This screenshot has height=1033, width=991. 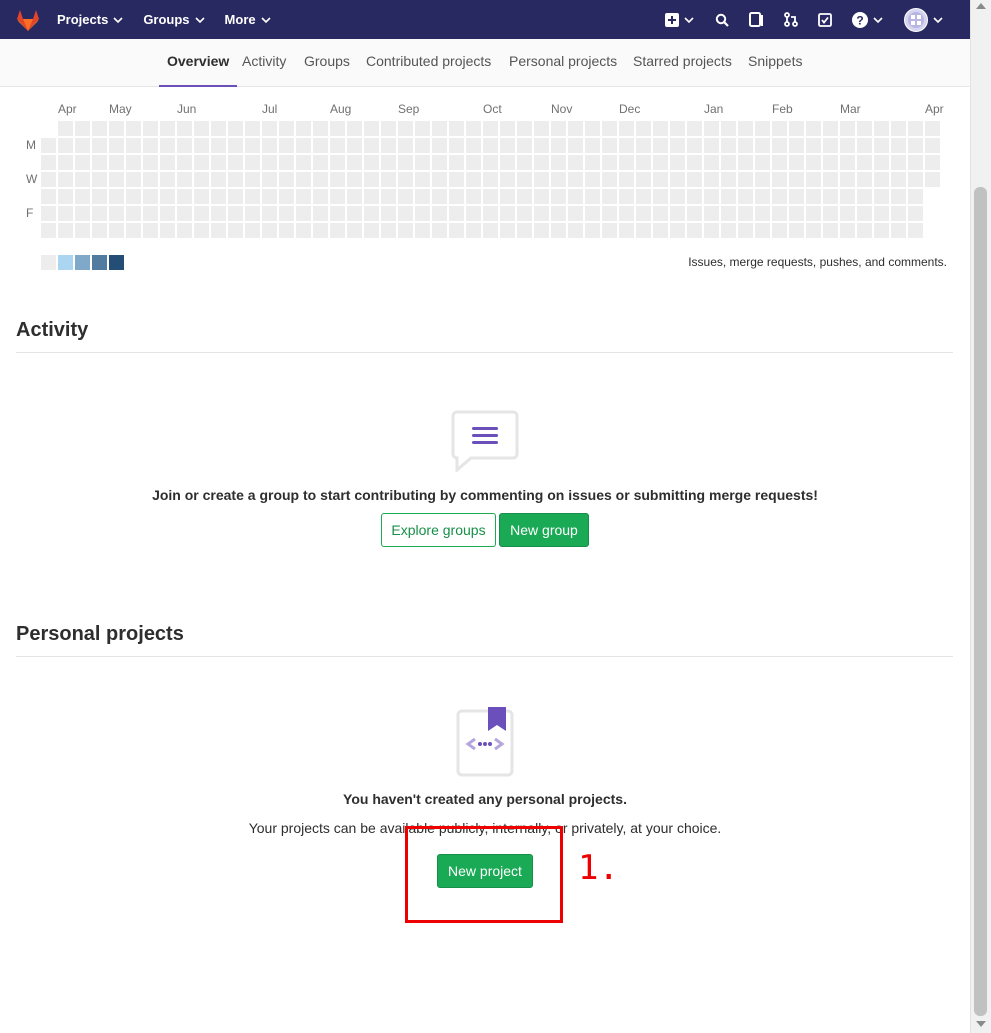 What do you see at coordinates (428, 63) in the screenshot?
I see `tab-contributed-projects: Contributed projects` at bounding box center [428, 63].